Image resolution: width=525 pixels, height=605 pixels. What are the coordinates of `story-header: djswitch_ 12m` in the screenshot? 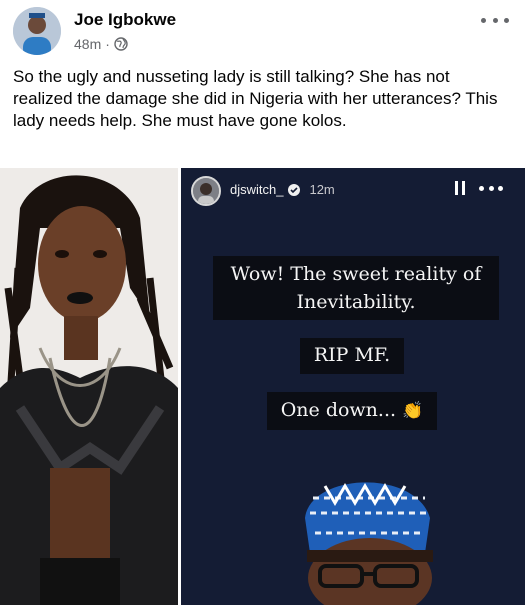 It's located at (353, 188).